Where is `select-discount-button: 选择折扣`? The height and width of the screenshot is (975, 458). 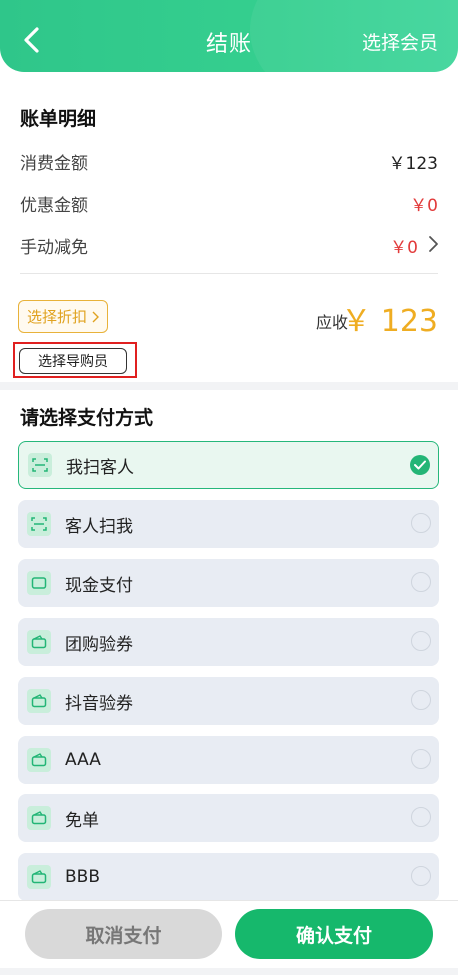
select-discount-button: 选择折扣 is located at coordinates (63, 316).